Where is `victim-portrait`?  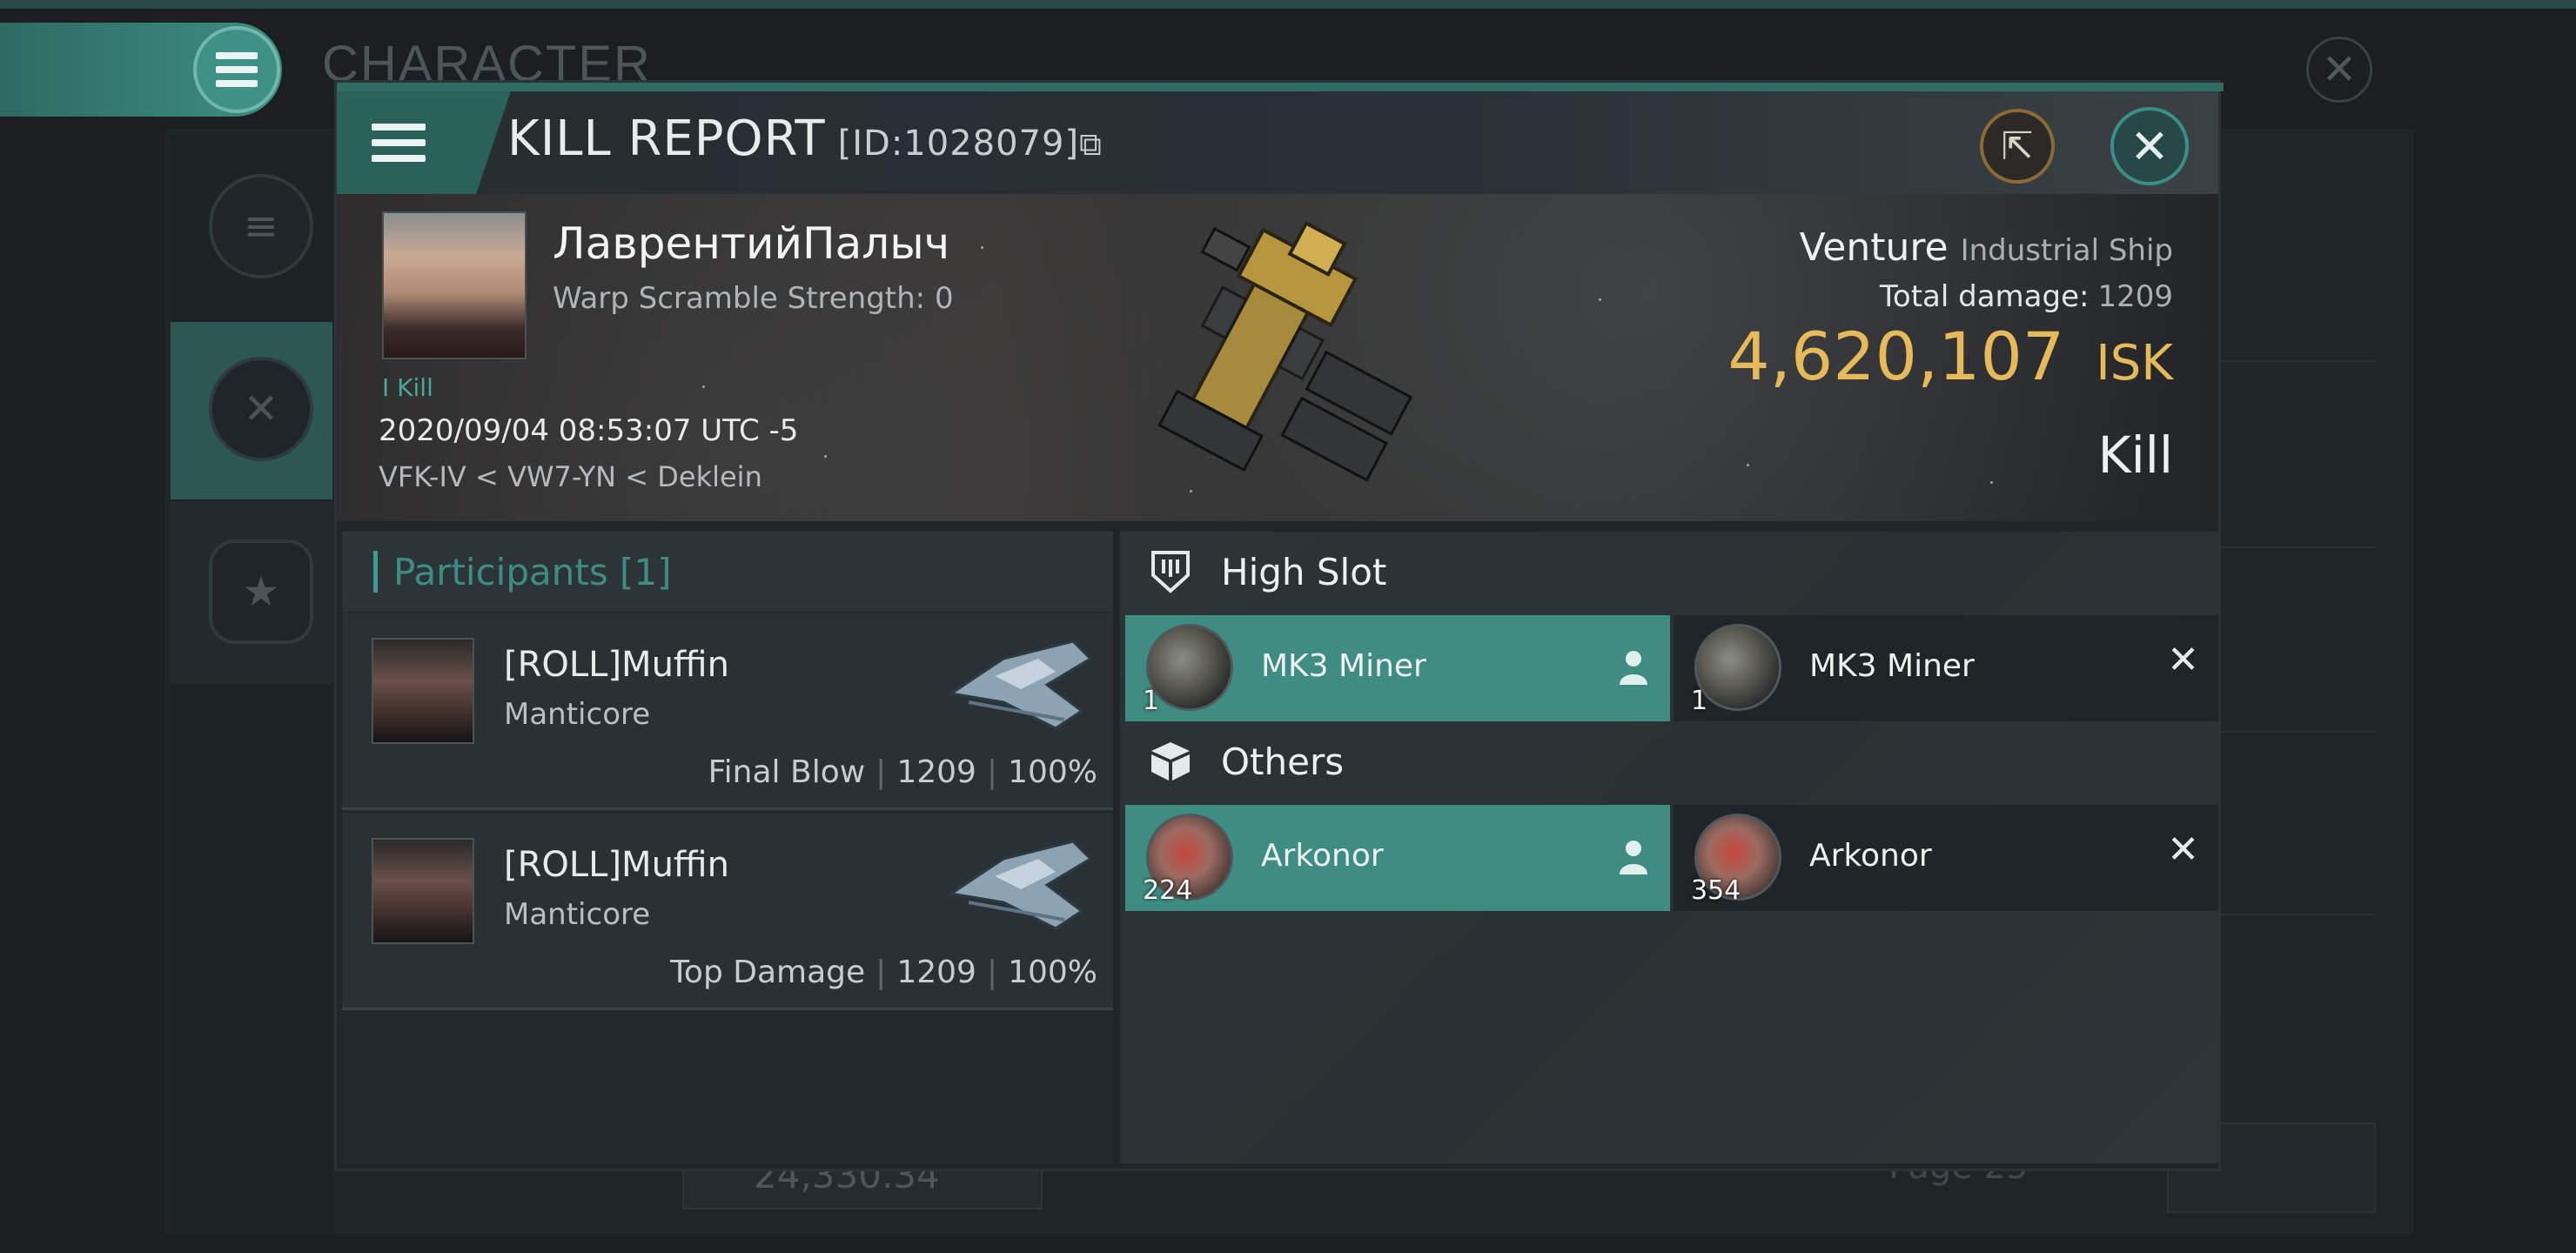 victim-portrait is located at coordinates (455, 285).